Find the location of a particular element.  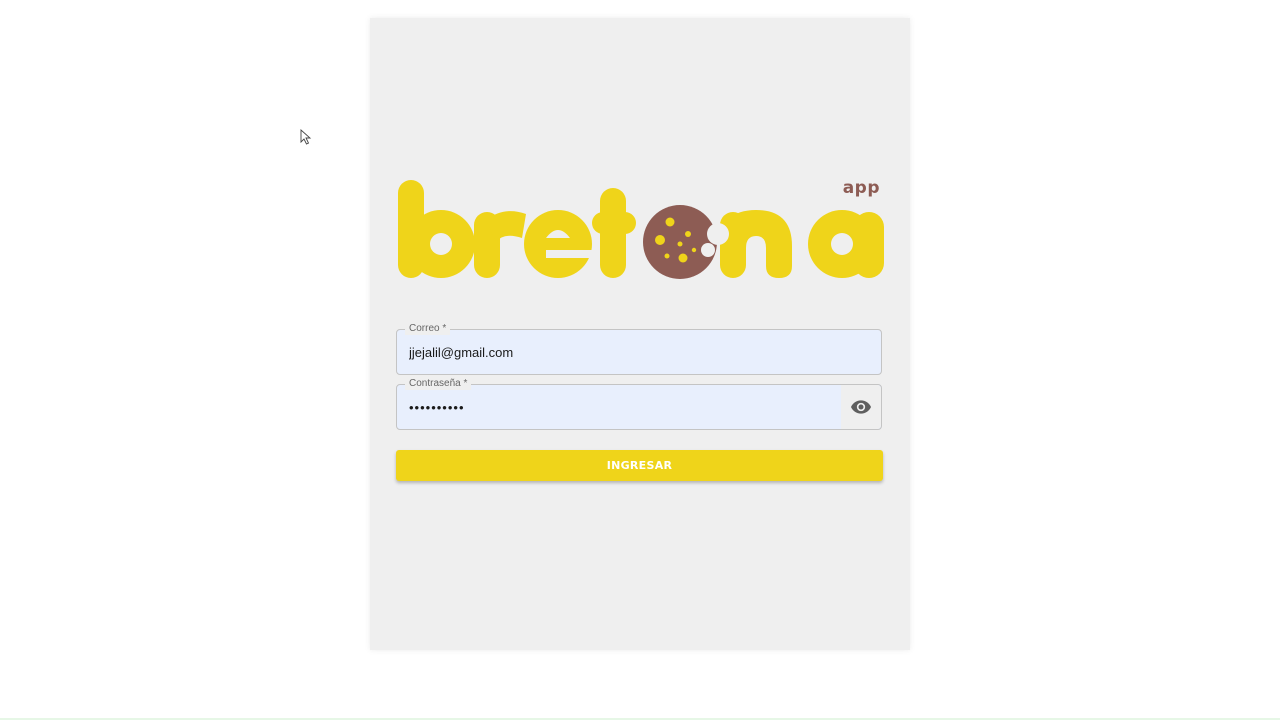

brand-logo: app is located at coordinates (641, 229).